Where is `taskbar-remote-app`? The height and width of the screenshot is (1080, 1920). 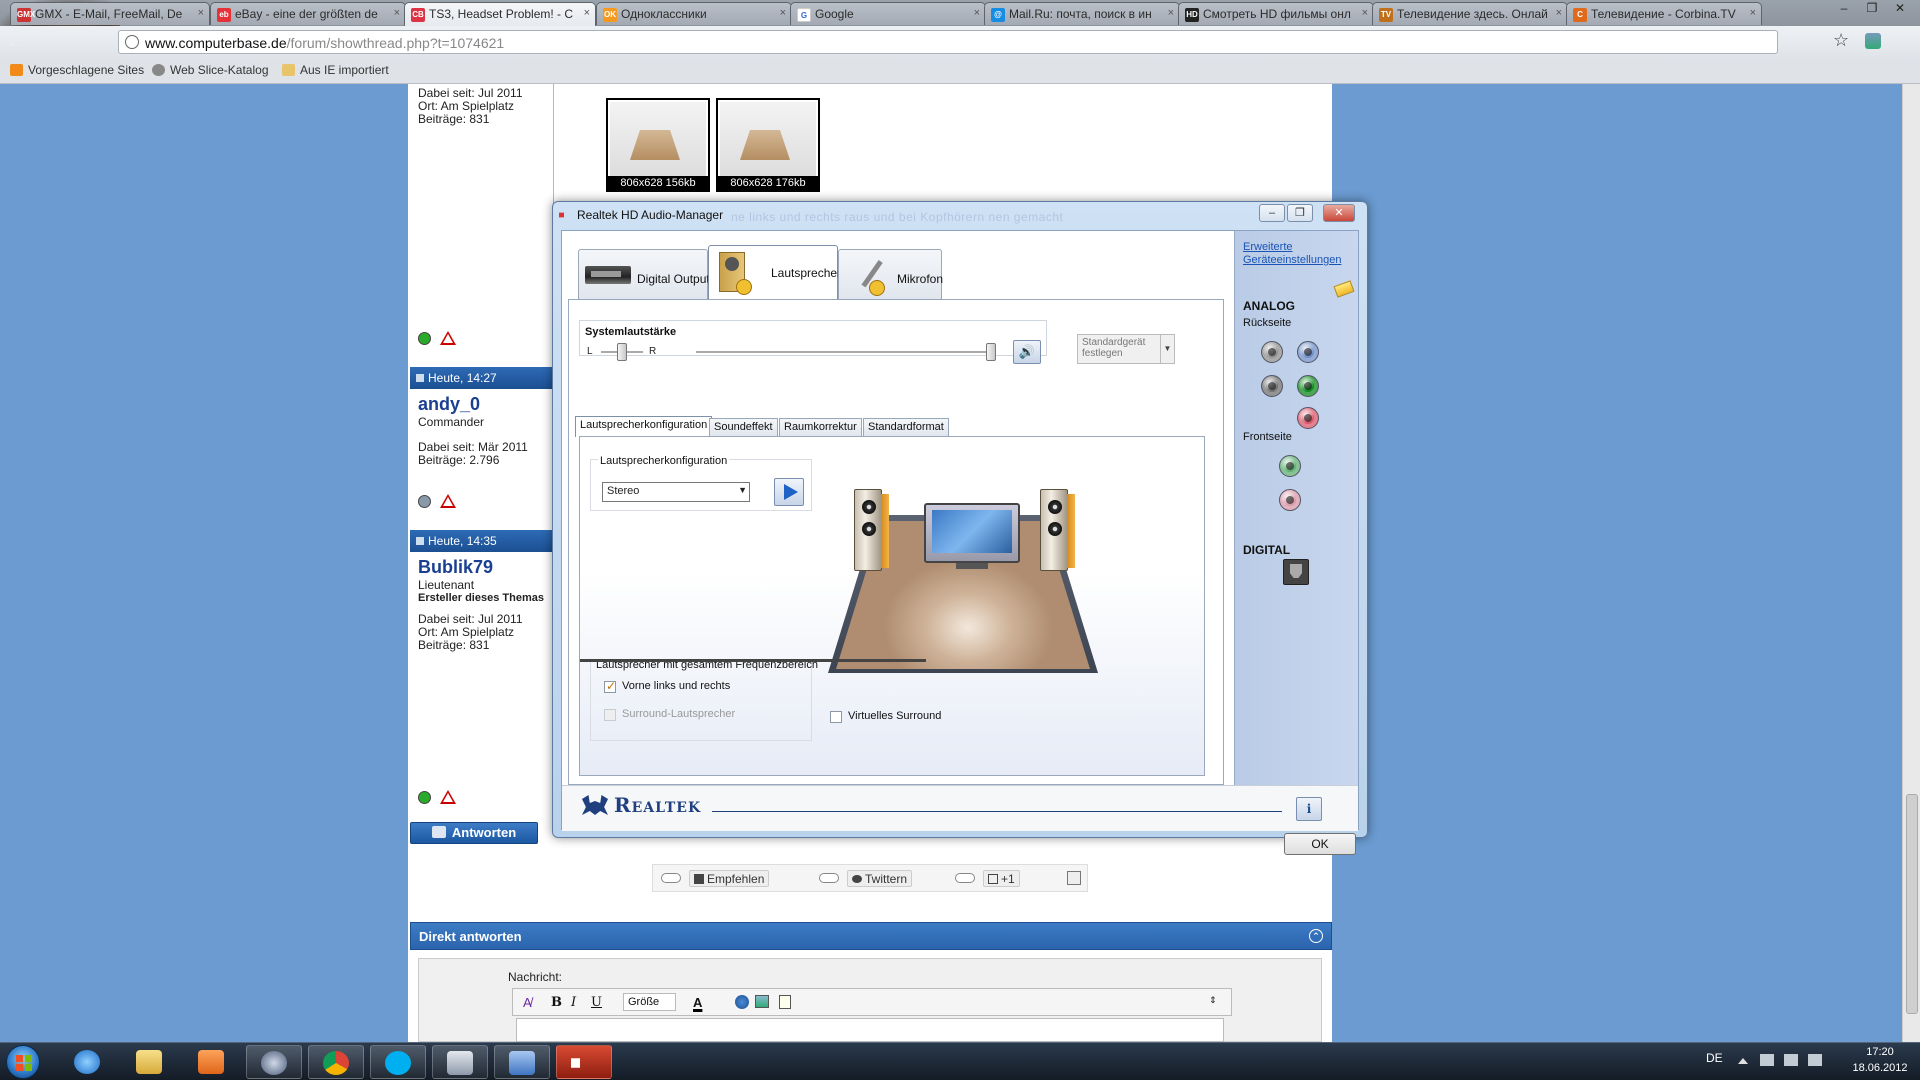 taskbar-remote-app is located at coordinates (460, 1062).